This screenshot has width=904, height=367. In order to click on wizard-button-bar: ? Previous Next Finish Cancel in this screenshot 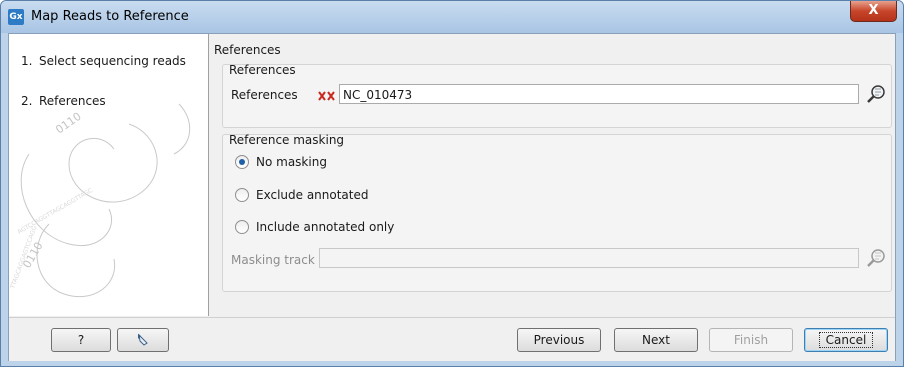, I will do `click(452, 339)`.